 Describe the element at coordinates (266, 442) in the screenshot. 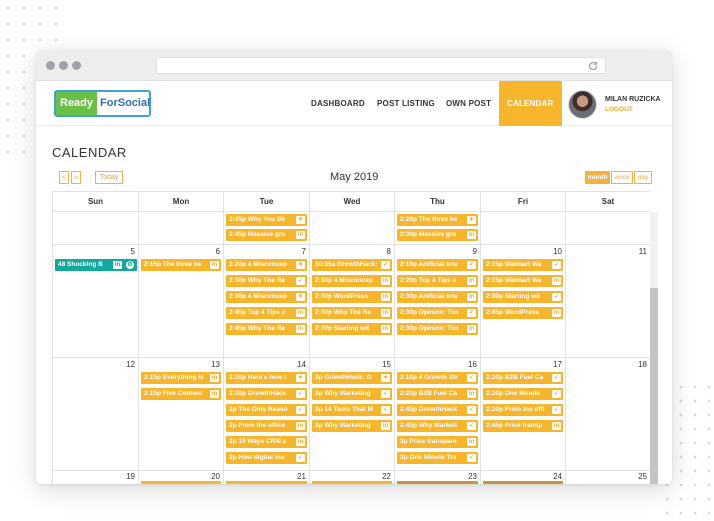

I see `calendar-event: 3p 10 Ways CRM a in` at that location.